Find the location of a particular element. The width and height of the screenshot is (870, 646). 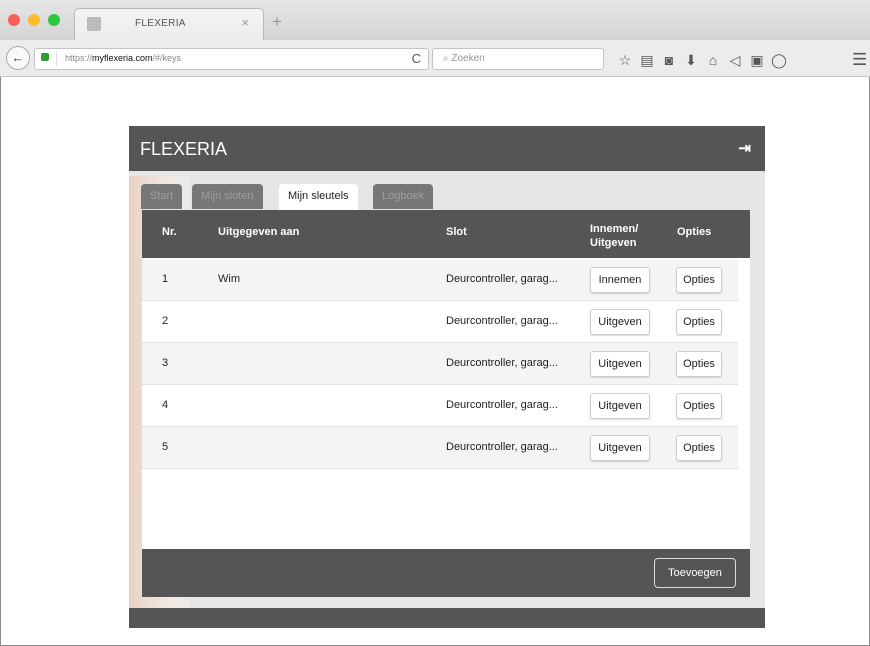

url-domain: myflexeria.com is located at coordinates (122, 58).